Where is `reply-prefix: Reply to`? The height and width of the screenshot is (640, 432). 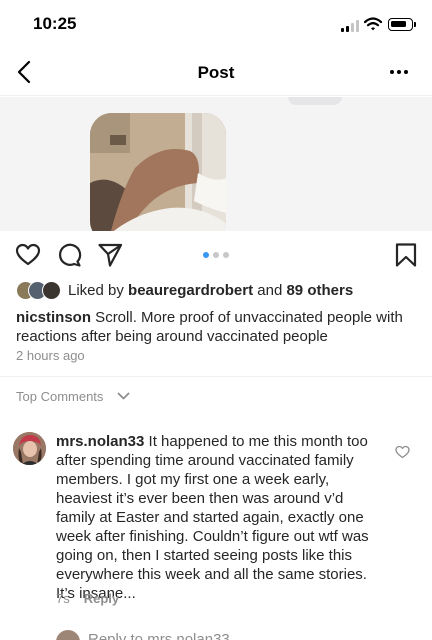 reply-prefix: Reply to is located at coordinates (118, 635).